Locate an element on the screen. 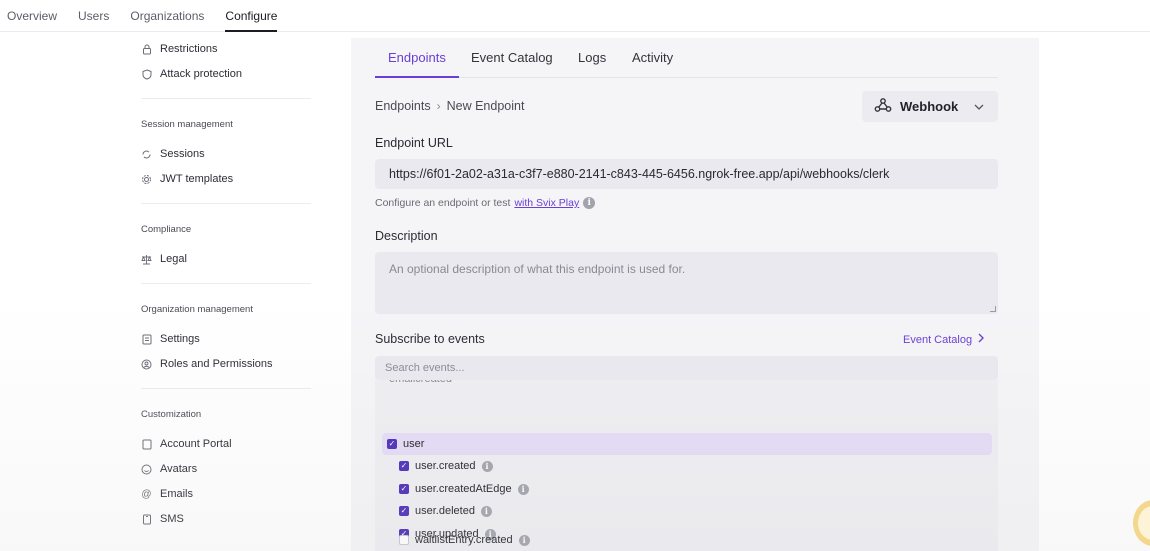 Image resolution: width=1150 pixels, height=551 pixels. event-label: user.created is located at coordinates (445, 466).